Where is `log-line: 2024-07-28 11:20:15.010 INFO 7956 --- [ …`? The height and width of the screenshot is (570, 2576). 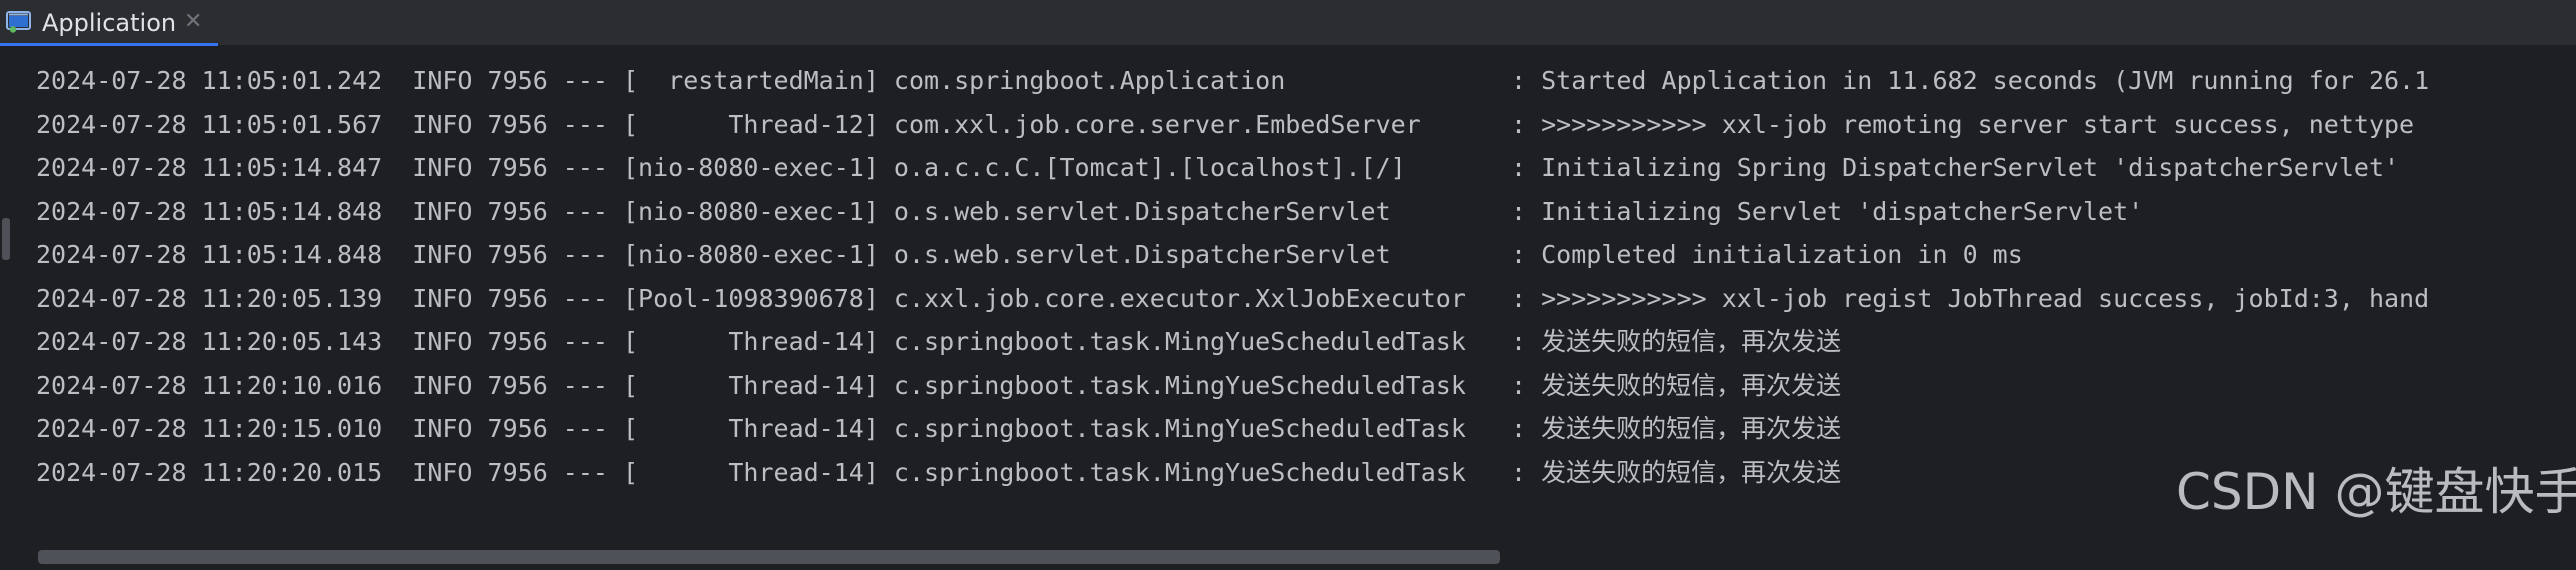 log-line: 2024-07-28 11:20:15.010 INFO 7956 --- [ … is located at coordinates (939, 428).